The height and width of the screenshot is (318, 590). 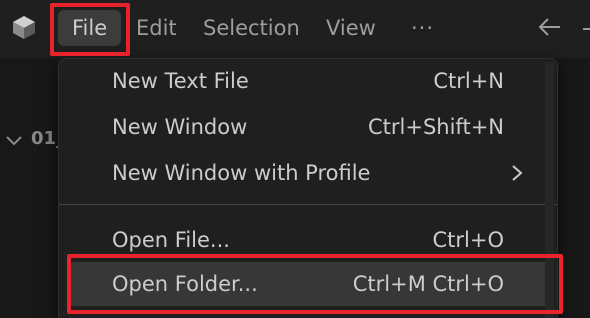 I want to click on menu-more-button: ···, so click(x=422, y=28).